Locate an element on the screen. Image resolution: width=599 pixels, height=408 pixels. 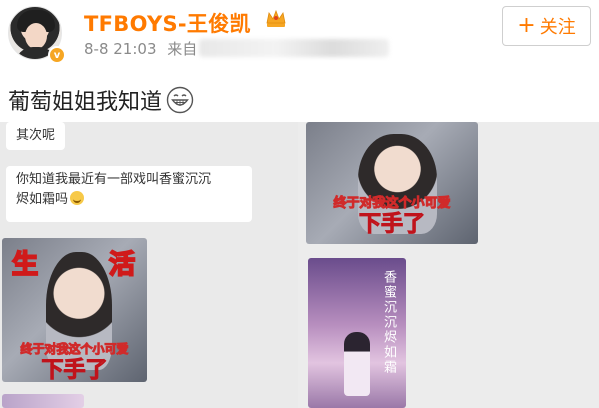
chat-bubble-1: 其次呢 is located at coordinates (36, 136).